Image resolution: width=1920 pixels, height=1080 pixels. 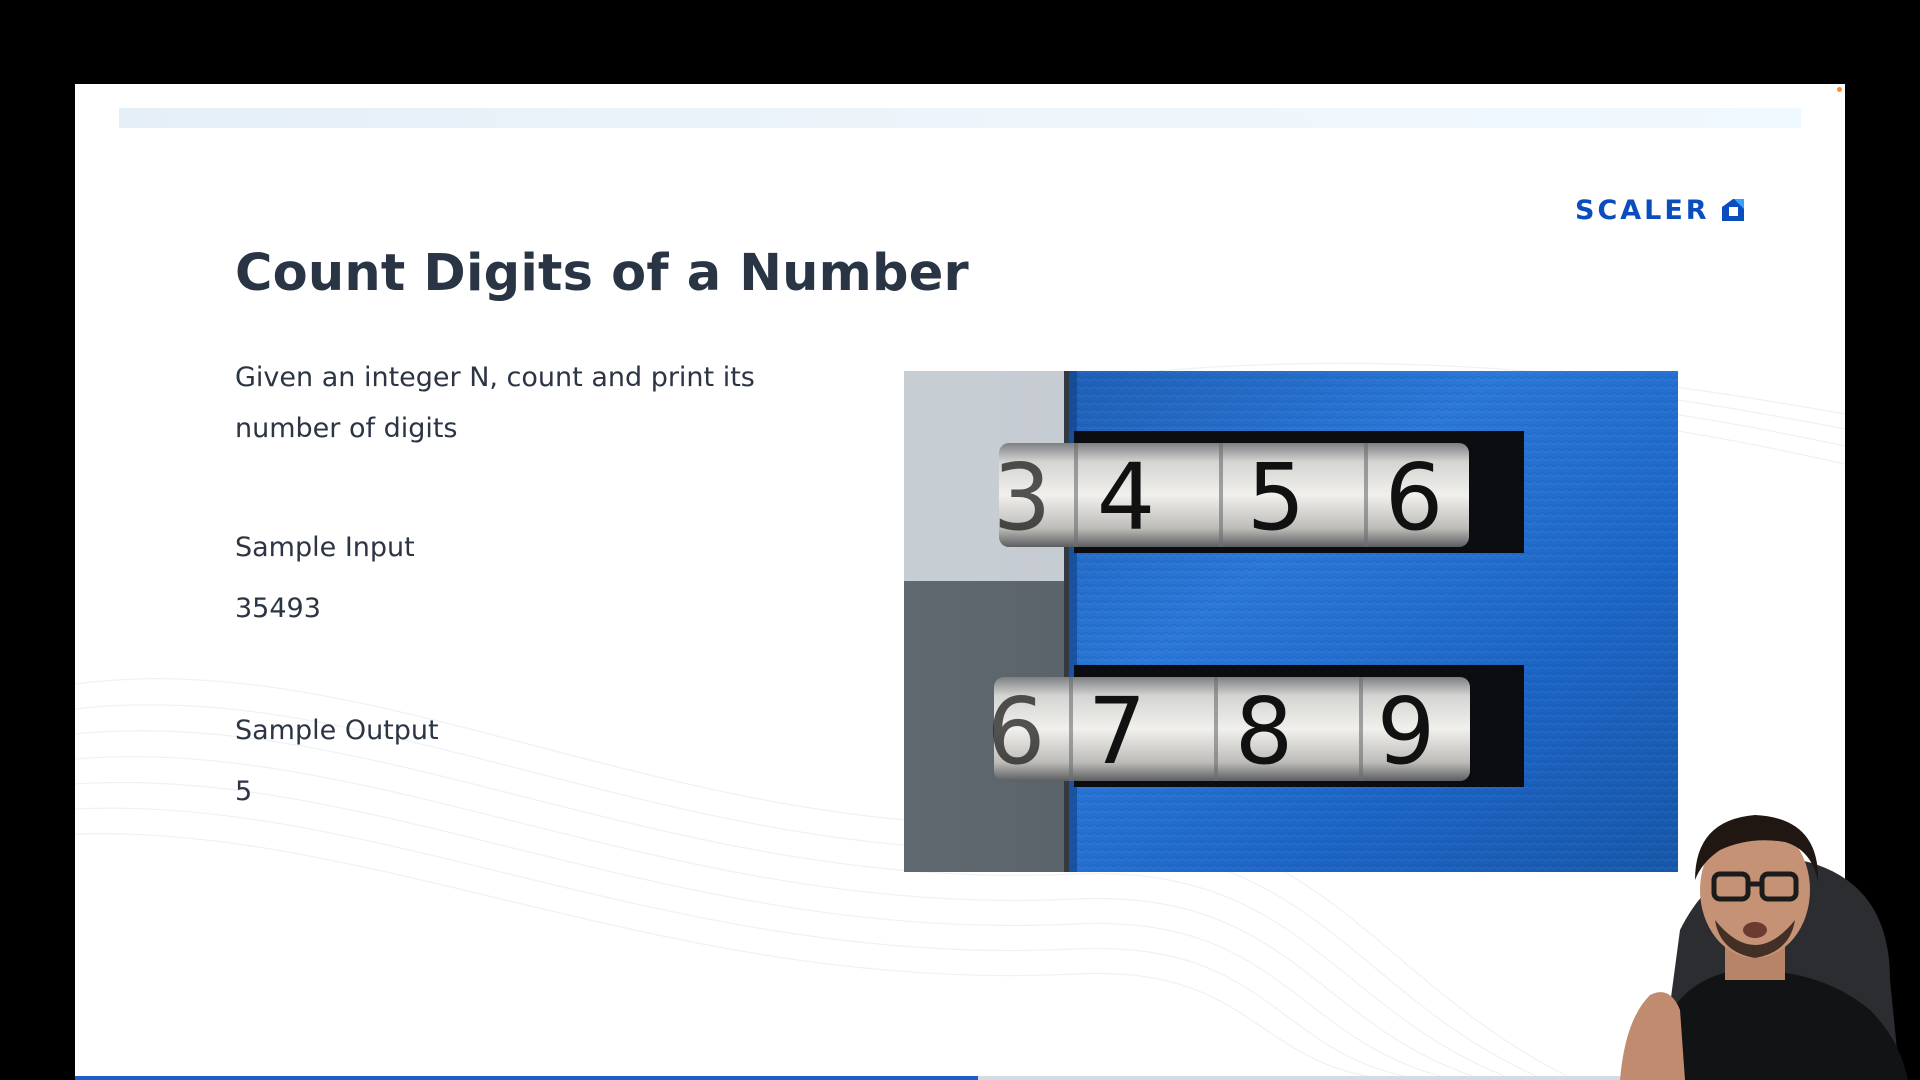 What do you see at coordinates (960, 118) in the screenshot?
I see `slide-header-strip` at bounding box center [960, 118].